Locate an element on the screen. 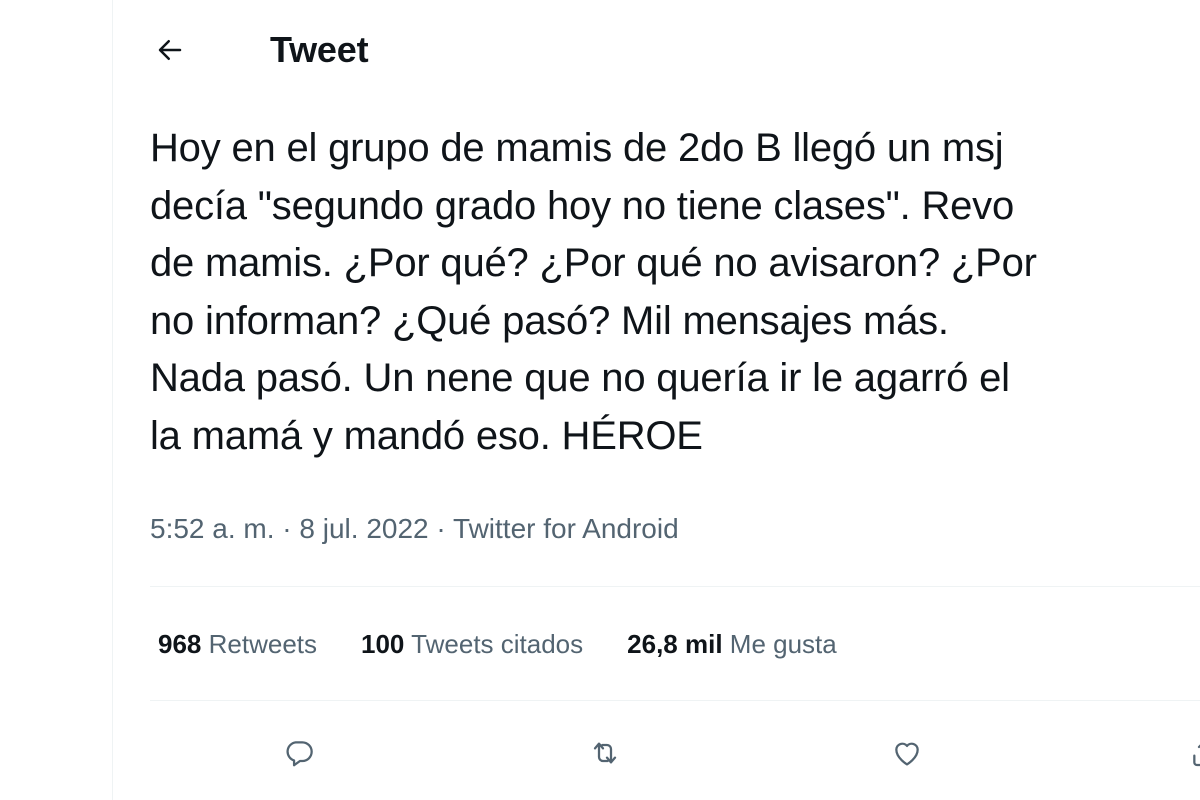 Image resolution: width=1200 pixels, height=800 pixels. share-button is located at coordinates (1190, 753).